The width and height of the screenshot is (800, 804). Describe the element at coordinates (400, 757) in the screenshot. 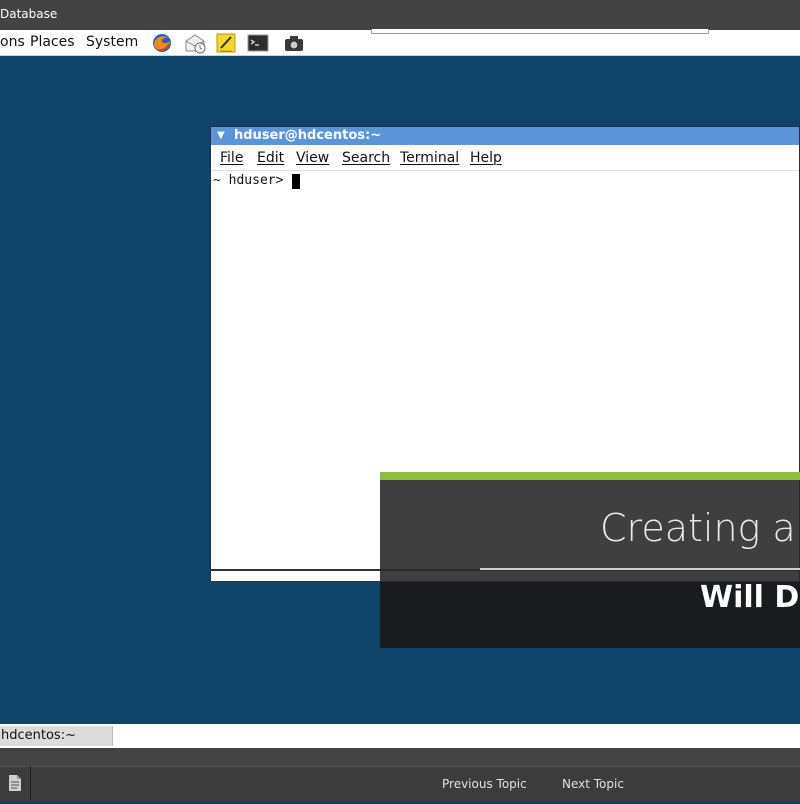

I see `navbar-separator` at that location.